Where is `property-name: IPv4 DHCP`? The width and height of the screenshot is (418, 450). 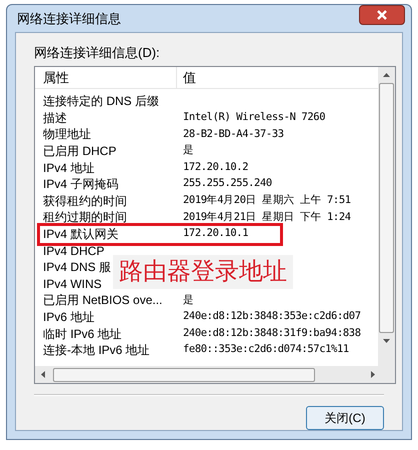 property-name: IPv4 DHCP is located at coordinates (73, 251).